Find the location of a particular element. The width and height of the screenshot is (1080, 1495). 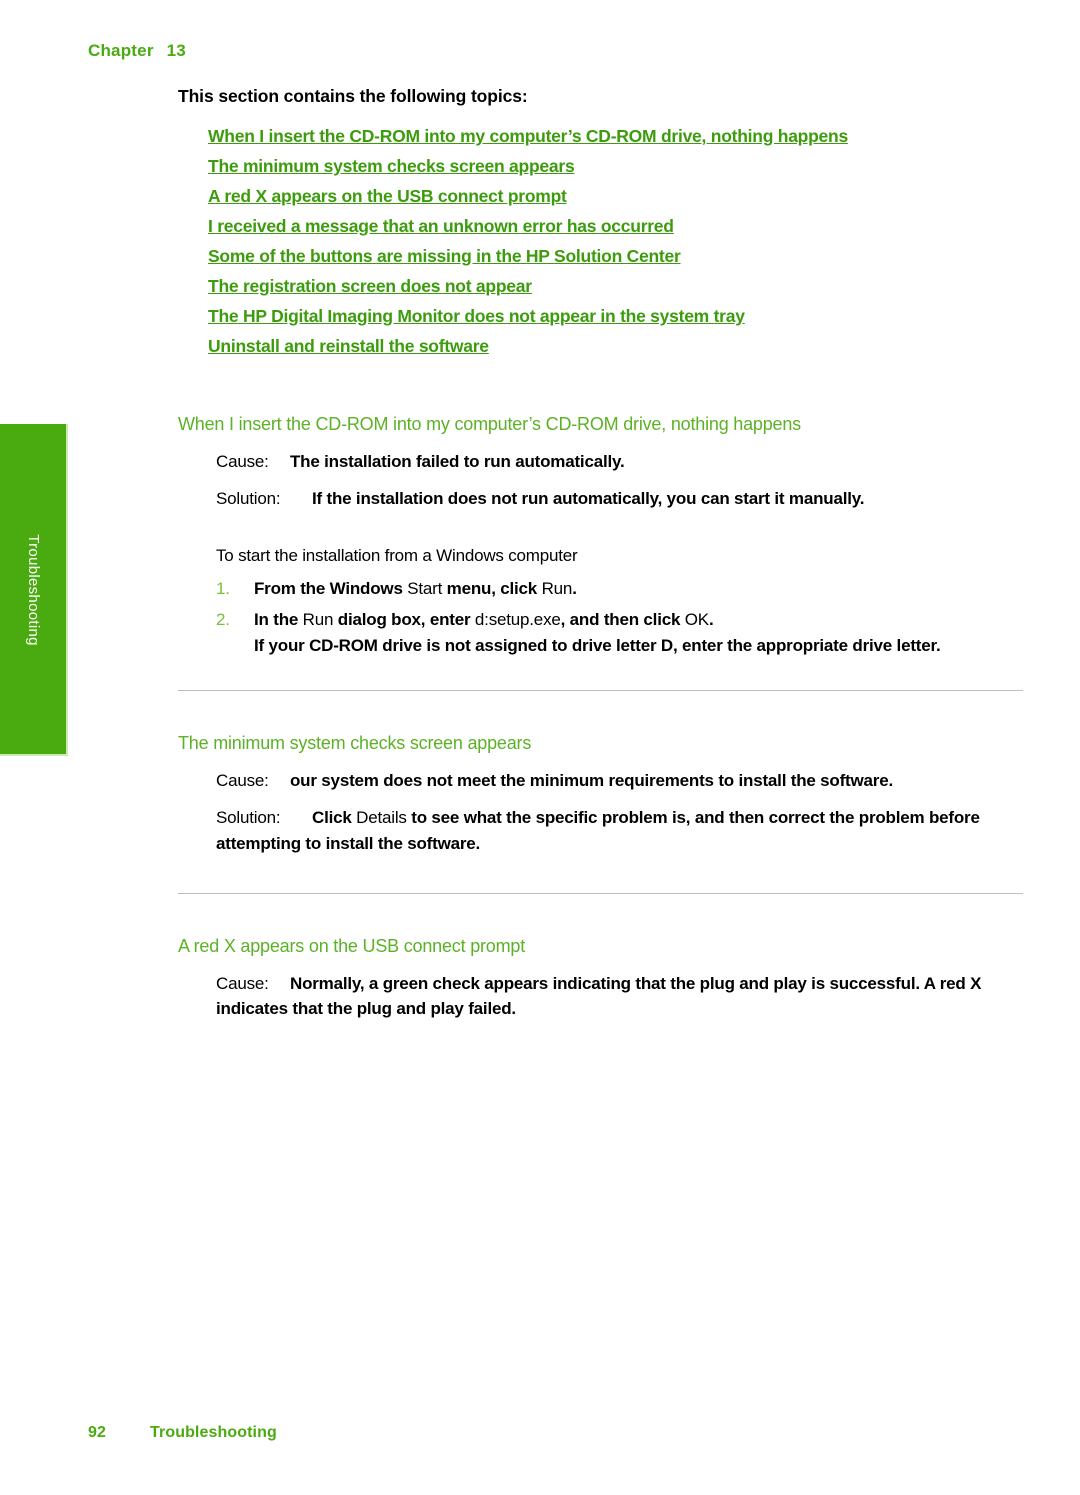

chapter-running-head: Chapter 13 is located at coordinates (137, 51).